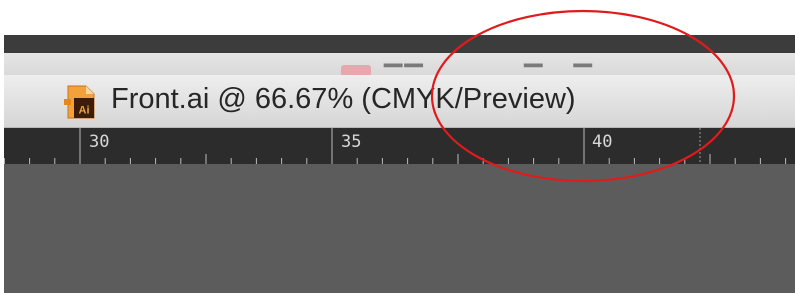  What do you see at coordinates (524, 69) in the screenshot?
I see `control-panel-clipped-text: ▔▔ ▁▁ ▁▁▔ ▁▔ ▁▁▁` at bounding box center [524, 69].